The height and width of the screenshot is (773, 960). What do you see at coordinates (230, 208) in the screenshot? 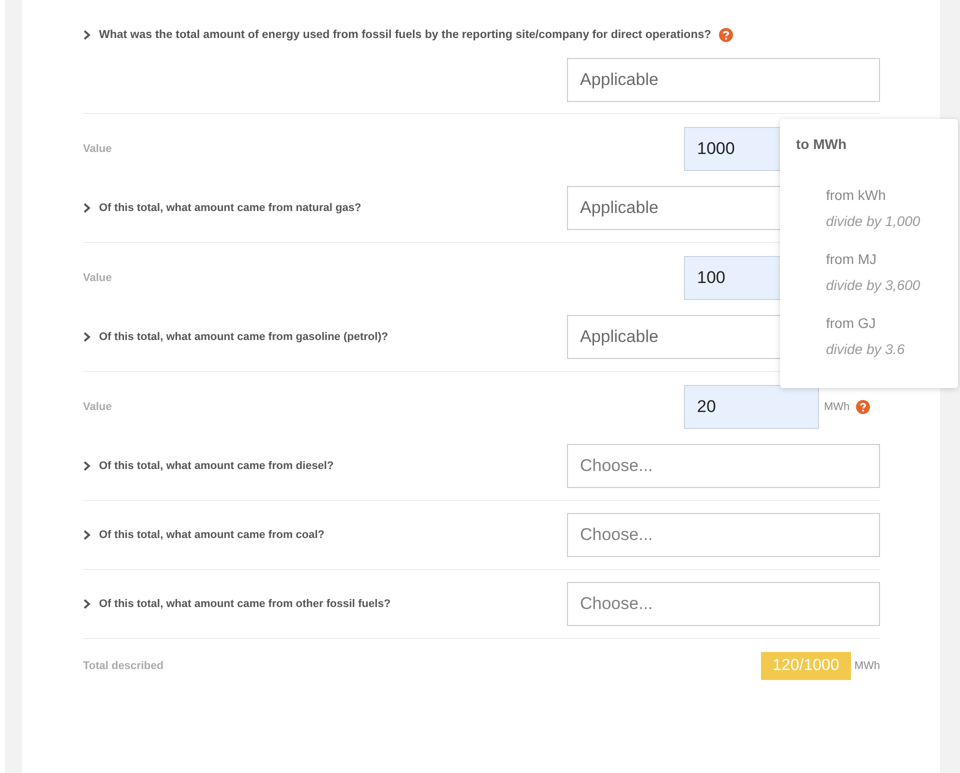
I see `question-text: Of this total, what amount came from natural gas?` at bounding box center [230, 208].